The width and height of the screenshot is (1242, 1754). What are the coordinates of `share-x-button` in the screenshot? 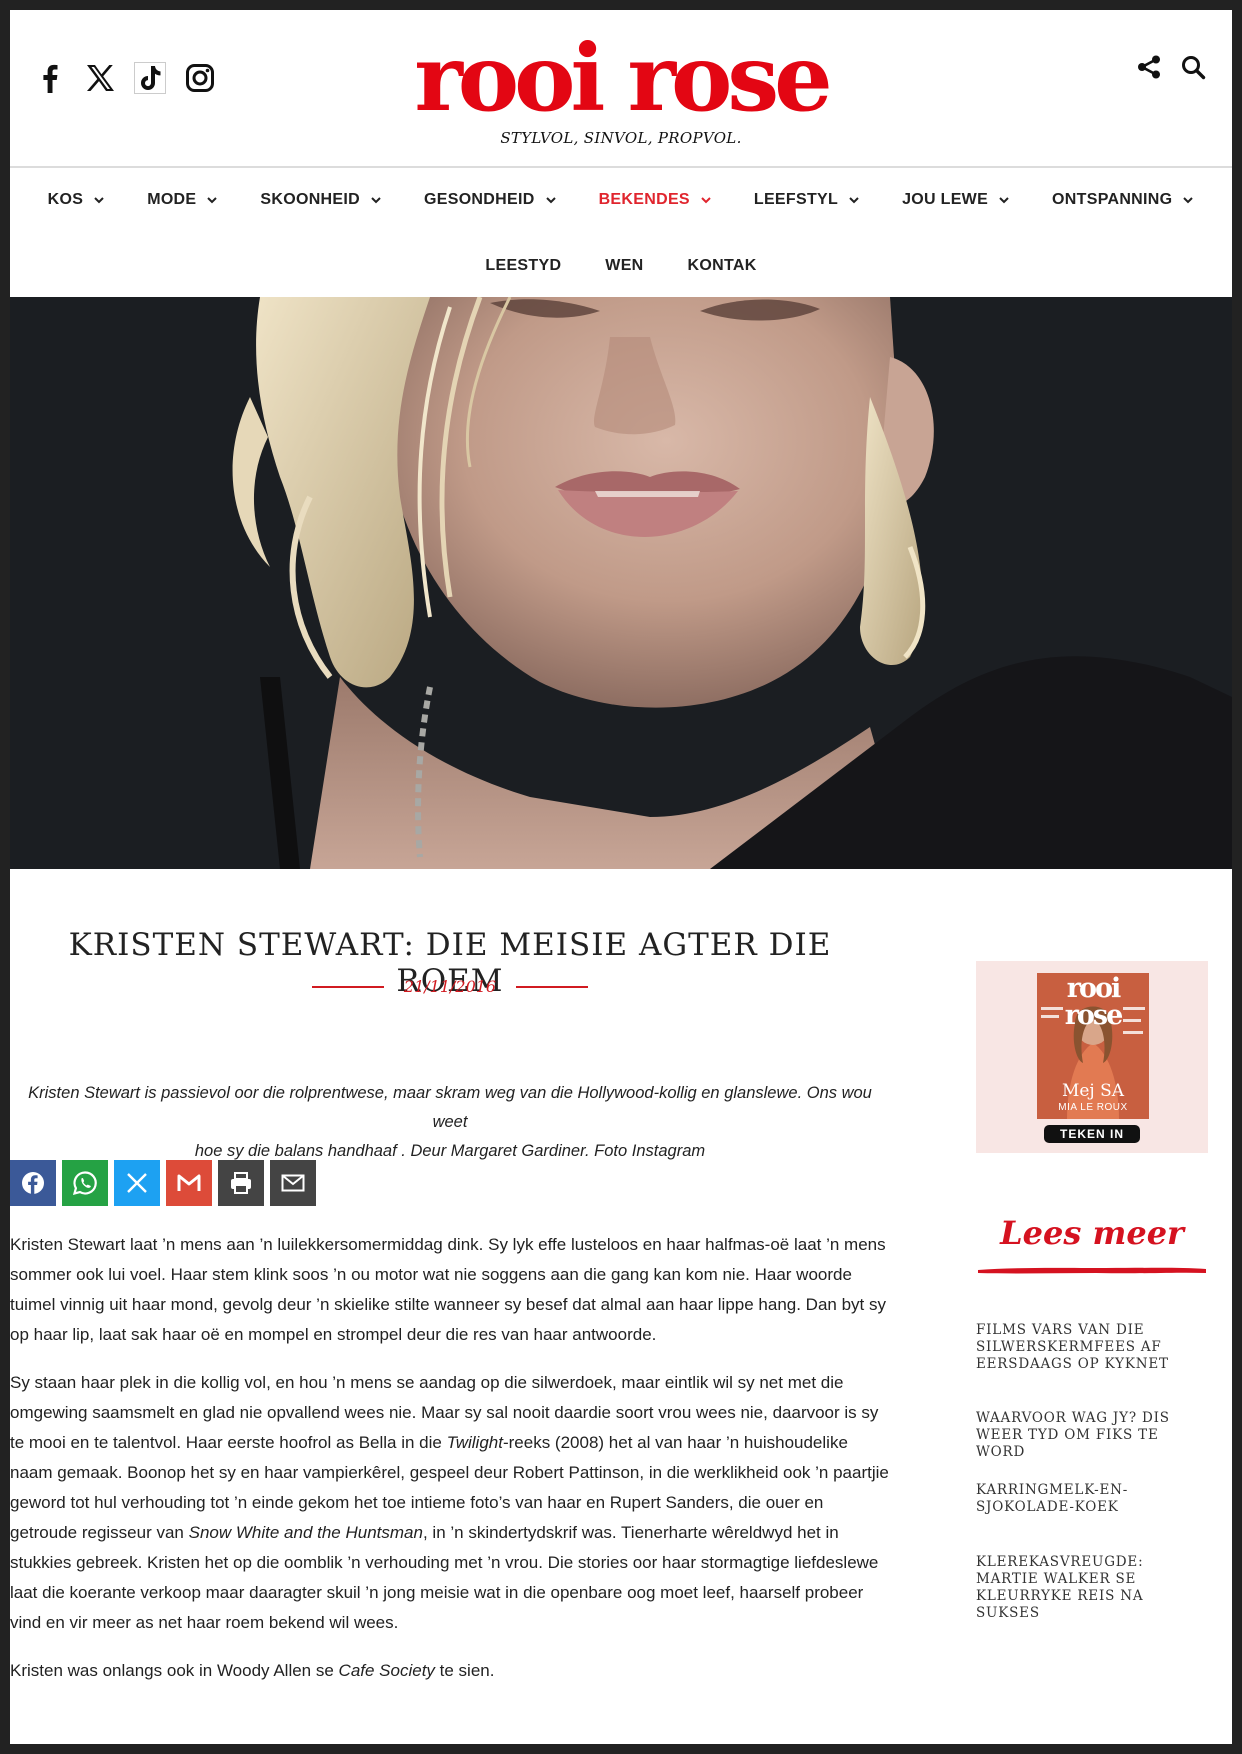 It's located at (137, 1183).